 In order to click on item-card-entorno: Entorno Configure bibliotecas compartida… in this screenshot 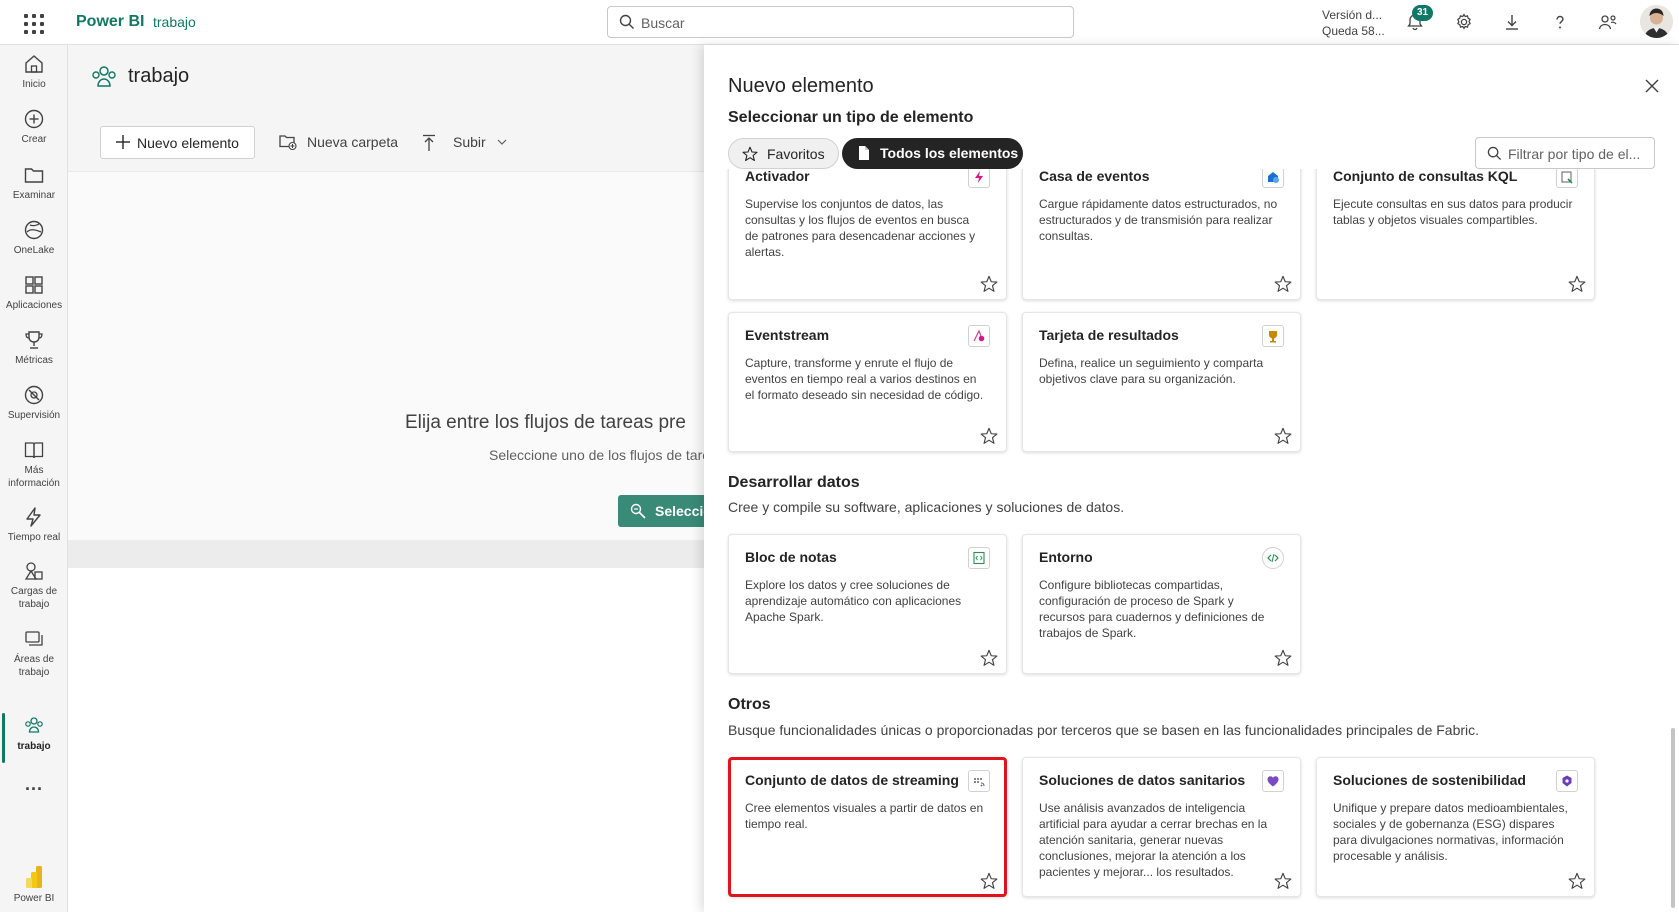, I will do `click(1161, 604)`.